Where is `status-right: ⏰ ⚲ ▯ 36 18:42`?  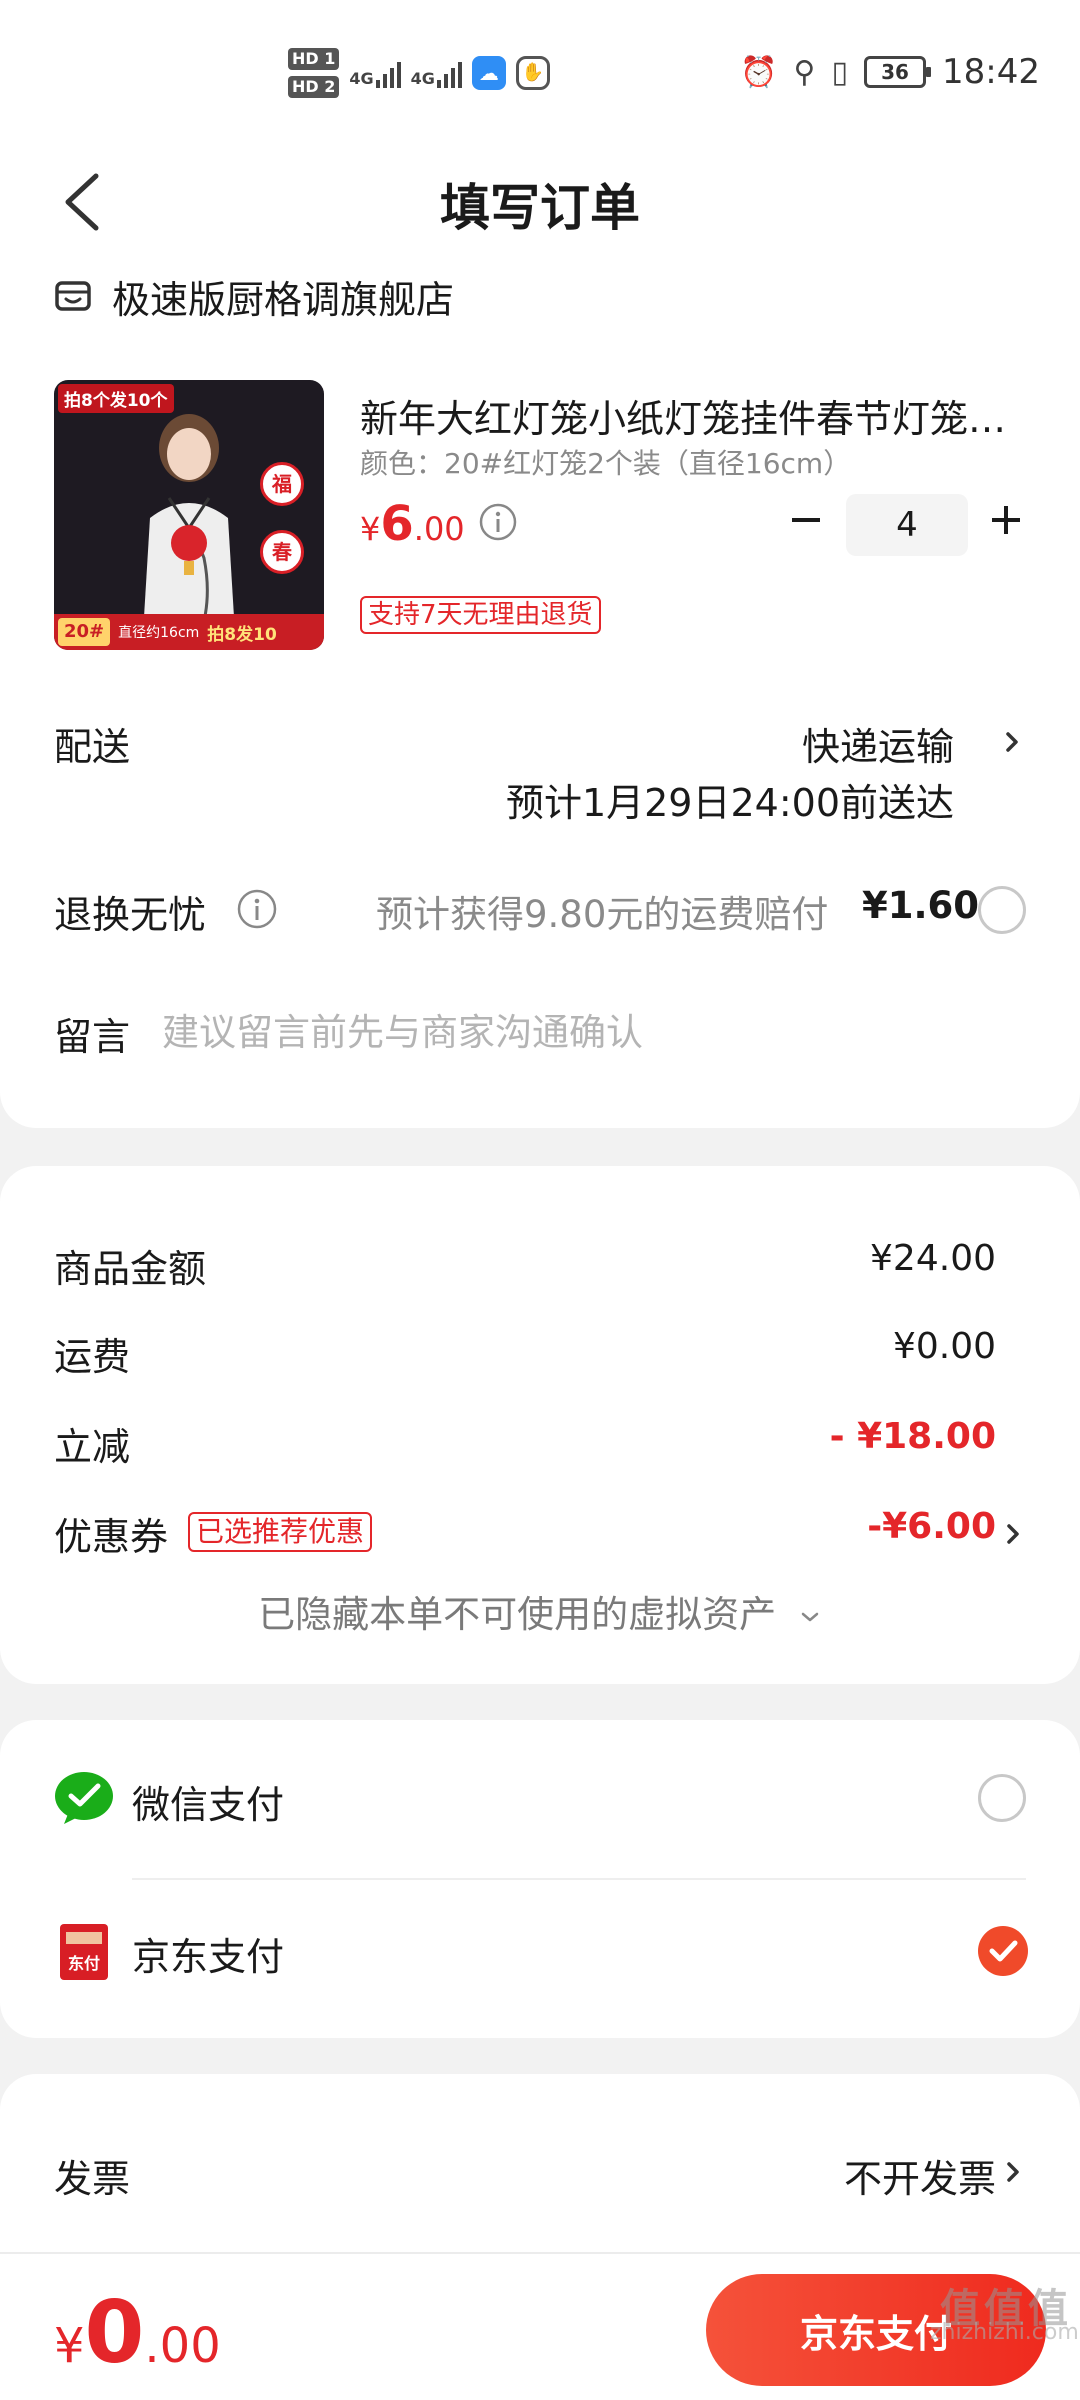
status-right: ⏰ ⚲ ▯ 36 18:42 is located at coordinates (890, 72).